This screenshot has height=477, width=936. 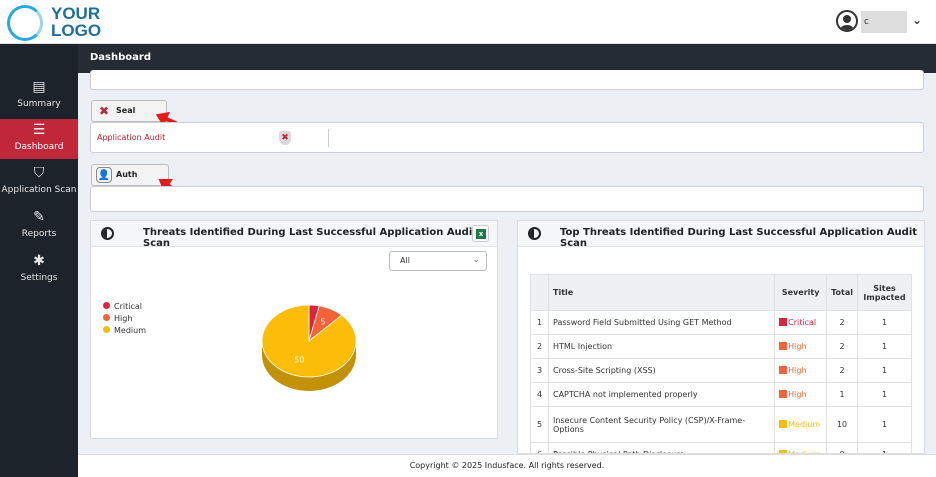 I want to click on threats-pie-chart: 5 50, so click(x=316, y=351).